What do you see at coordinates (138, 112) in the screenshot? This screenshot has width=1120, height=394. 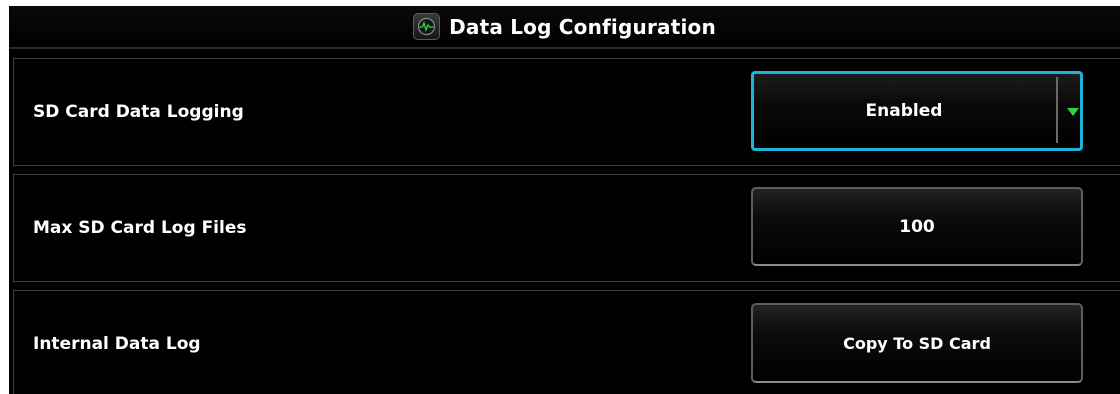 I see `sd-card-data-logging-label: SD Card Data Logging` at bounding box center [138, 112].